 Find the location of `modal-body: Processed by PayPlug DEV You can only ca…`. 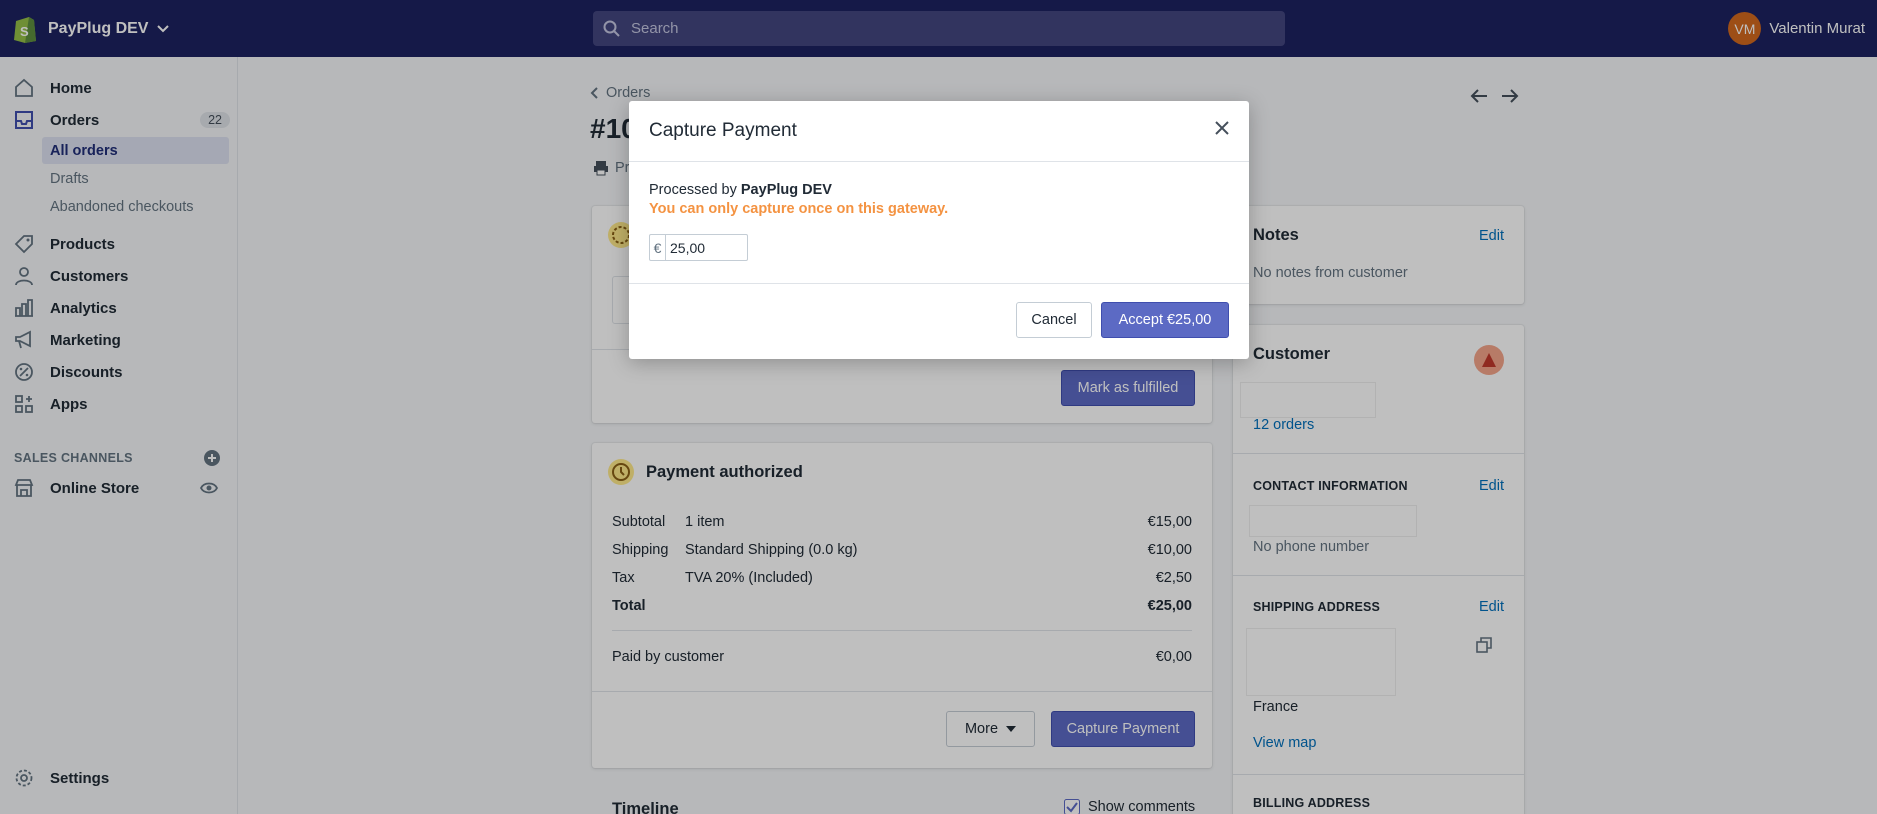

modal-body: Processed by PayPlug DEV You can only ca… is located at coordinates (939, 223).